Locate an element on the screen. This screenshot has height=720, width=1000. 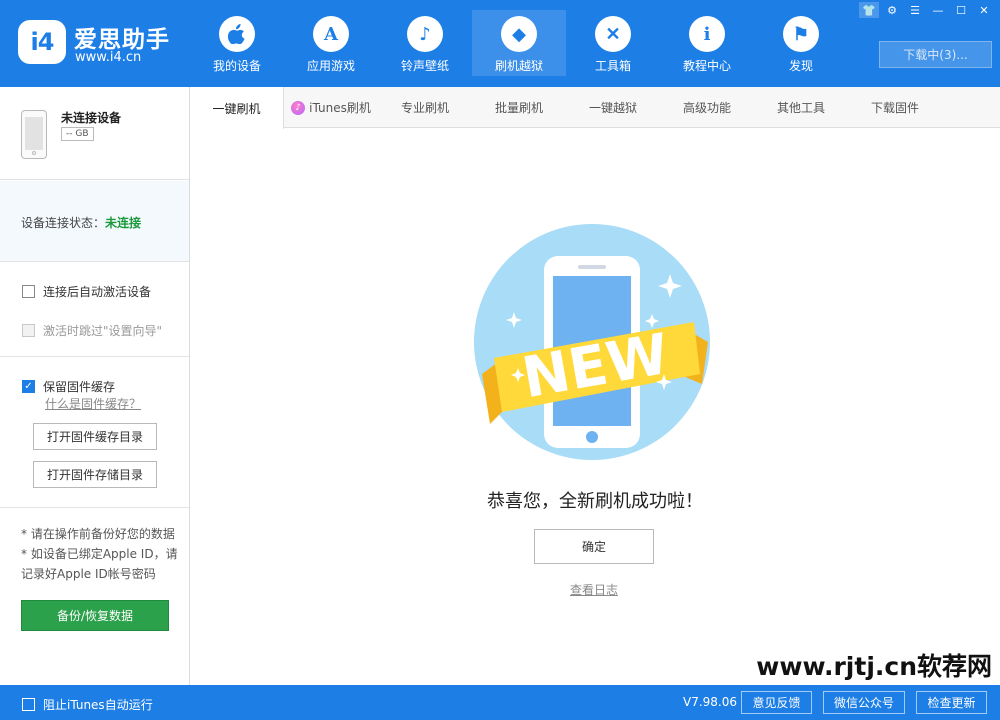
confirm-button: 确定 is located at coordinates (594, 546).